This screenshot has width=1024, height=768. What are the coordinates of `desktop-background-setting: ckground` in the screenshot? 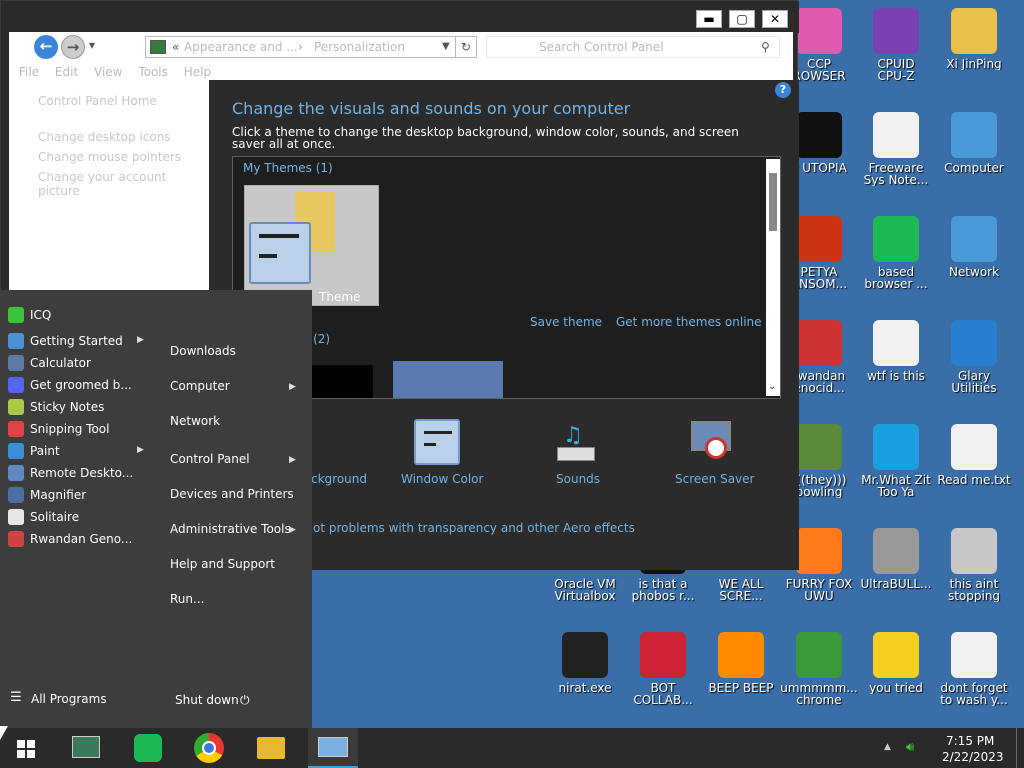 It's located at (339, 479).